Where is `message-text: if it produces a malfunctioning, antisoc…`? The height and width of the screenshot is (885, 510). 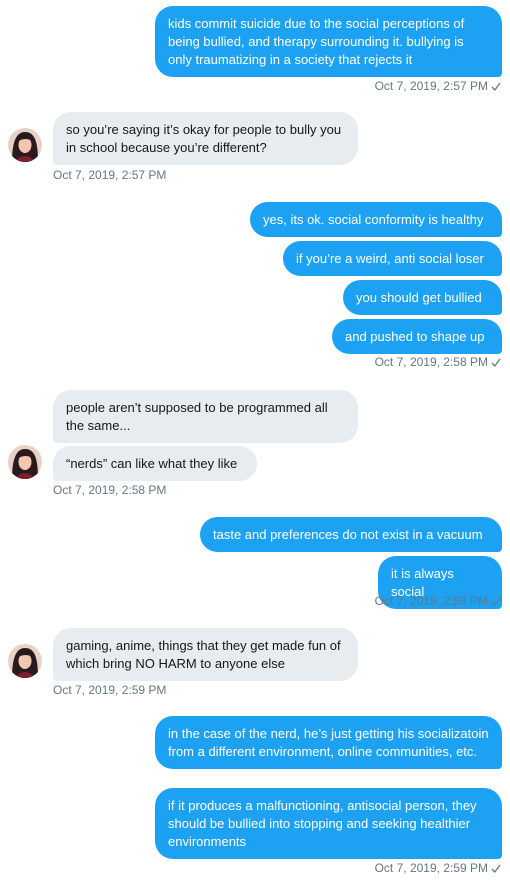
message-text: if it produces a malfunctioning, antisoc… is located at coordinates (322, 823).